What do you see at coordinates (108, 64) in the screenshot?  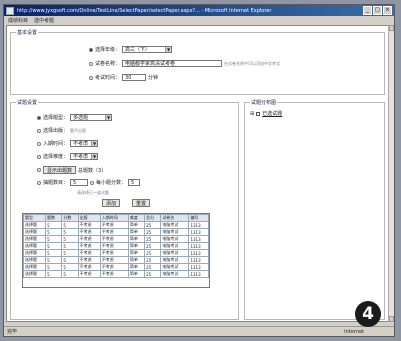 I see `paper-name-label: 试卷名称：` at bounding box center [108, 64].